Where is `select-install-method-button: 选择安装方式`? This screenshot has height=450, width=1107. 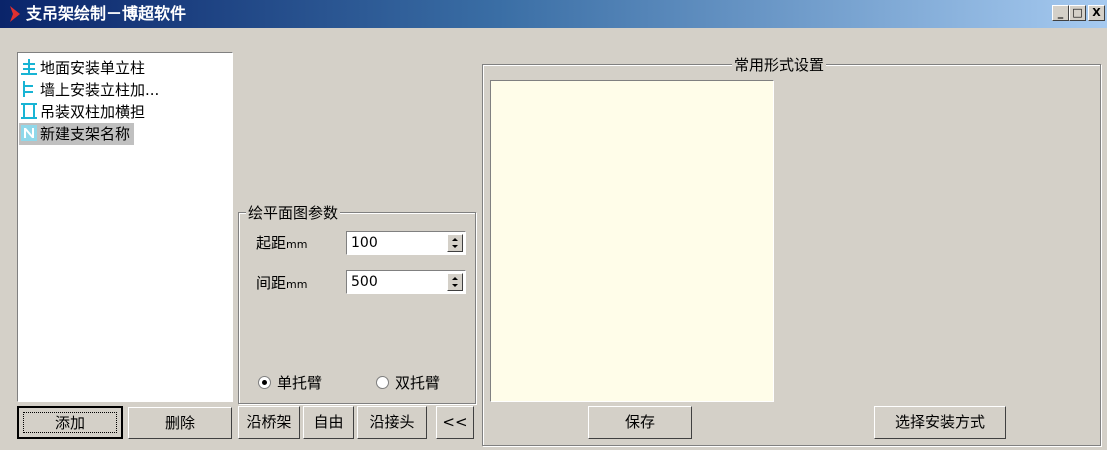
select-install-method-button: 选择安装方式 is located at coordinates (940, 422).